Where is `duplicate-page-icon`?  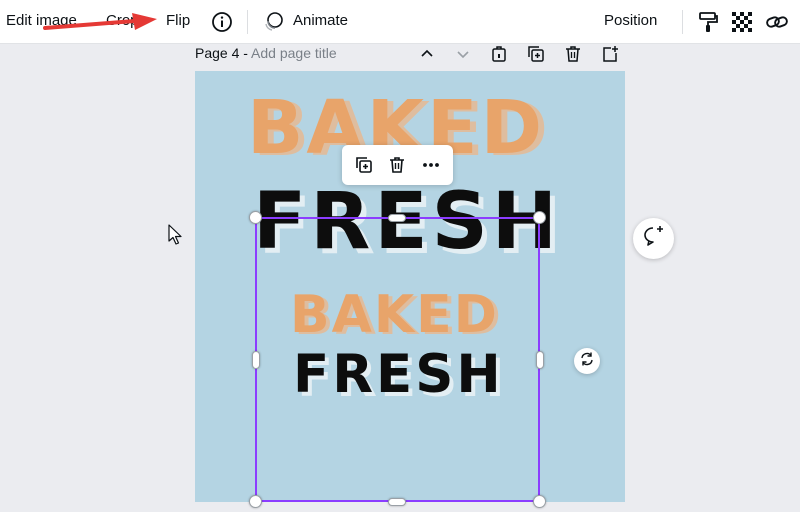 duplicate-page-icon is located at coordinates (536, 54).